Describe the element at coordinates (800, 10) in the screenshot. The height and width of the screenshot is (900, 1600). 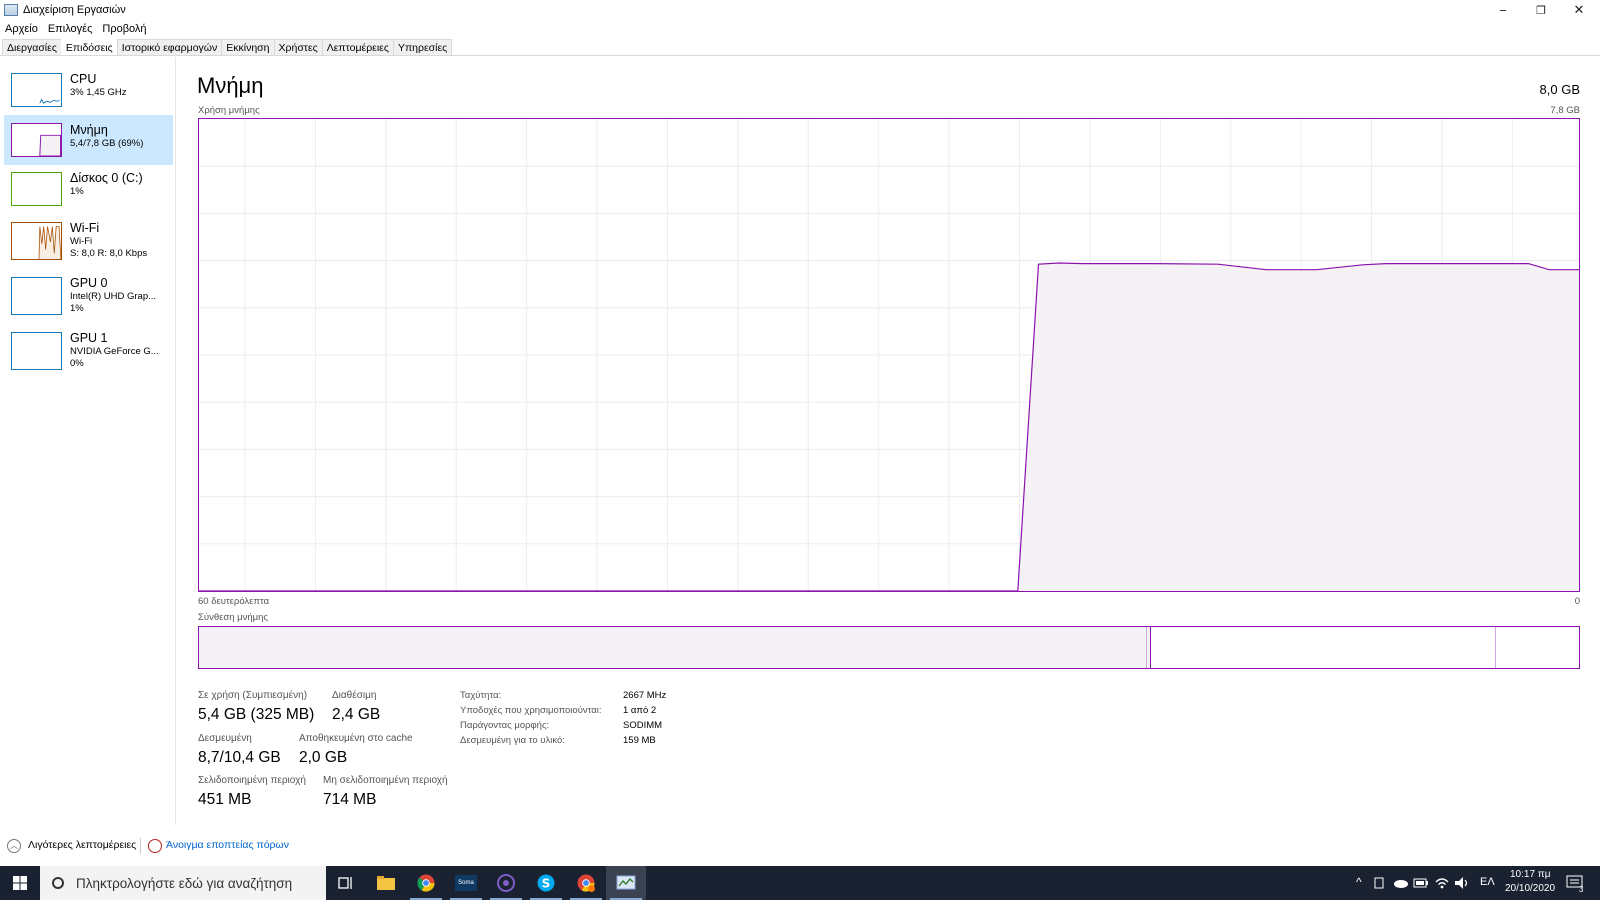
I see `title-bar: Διαχείριση Εργασιών` at that location.